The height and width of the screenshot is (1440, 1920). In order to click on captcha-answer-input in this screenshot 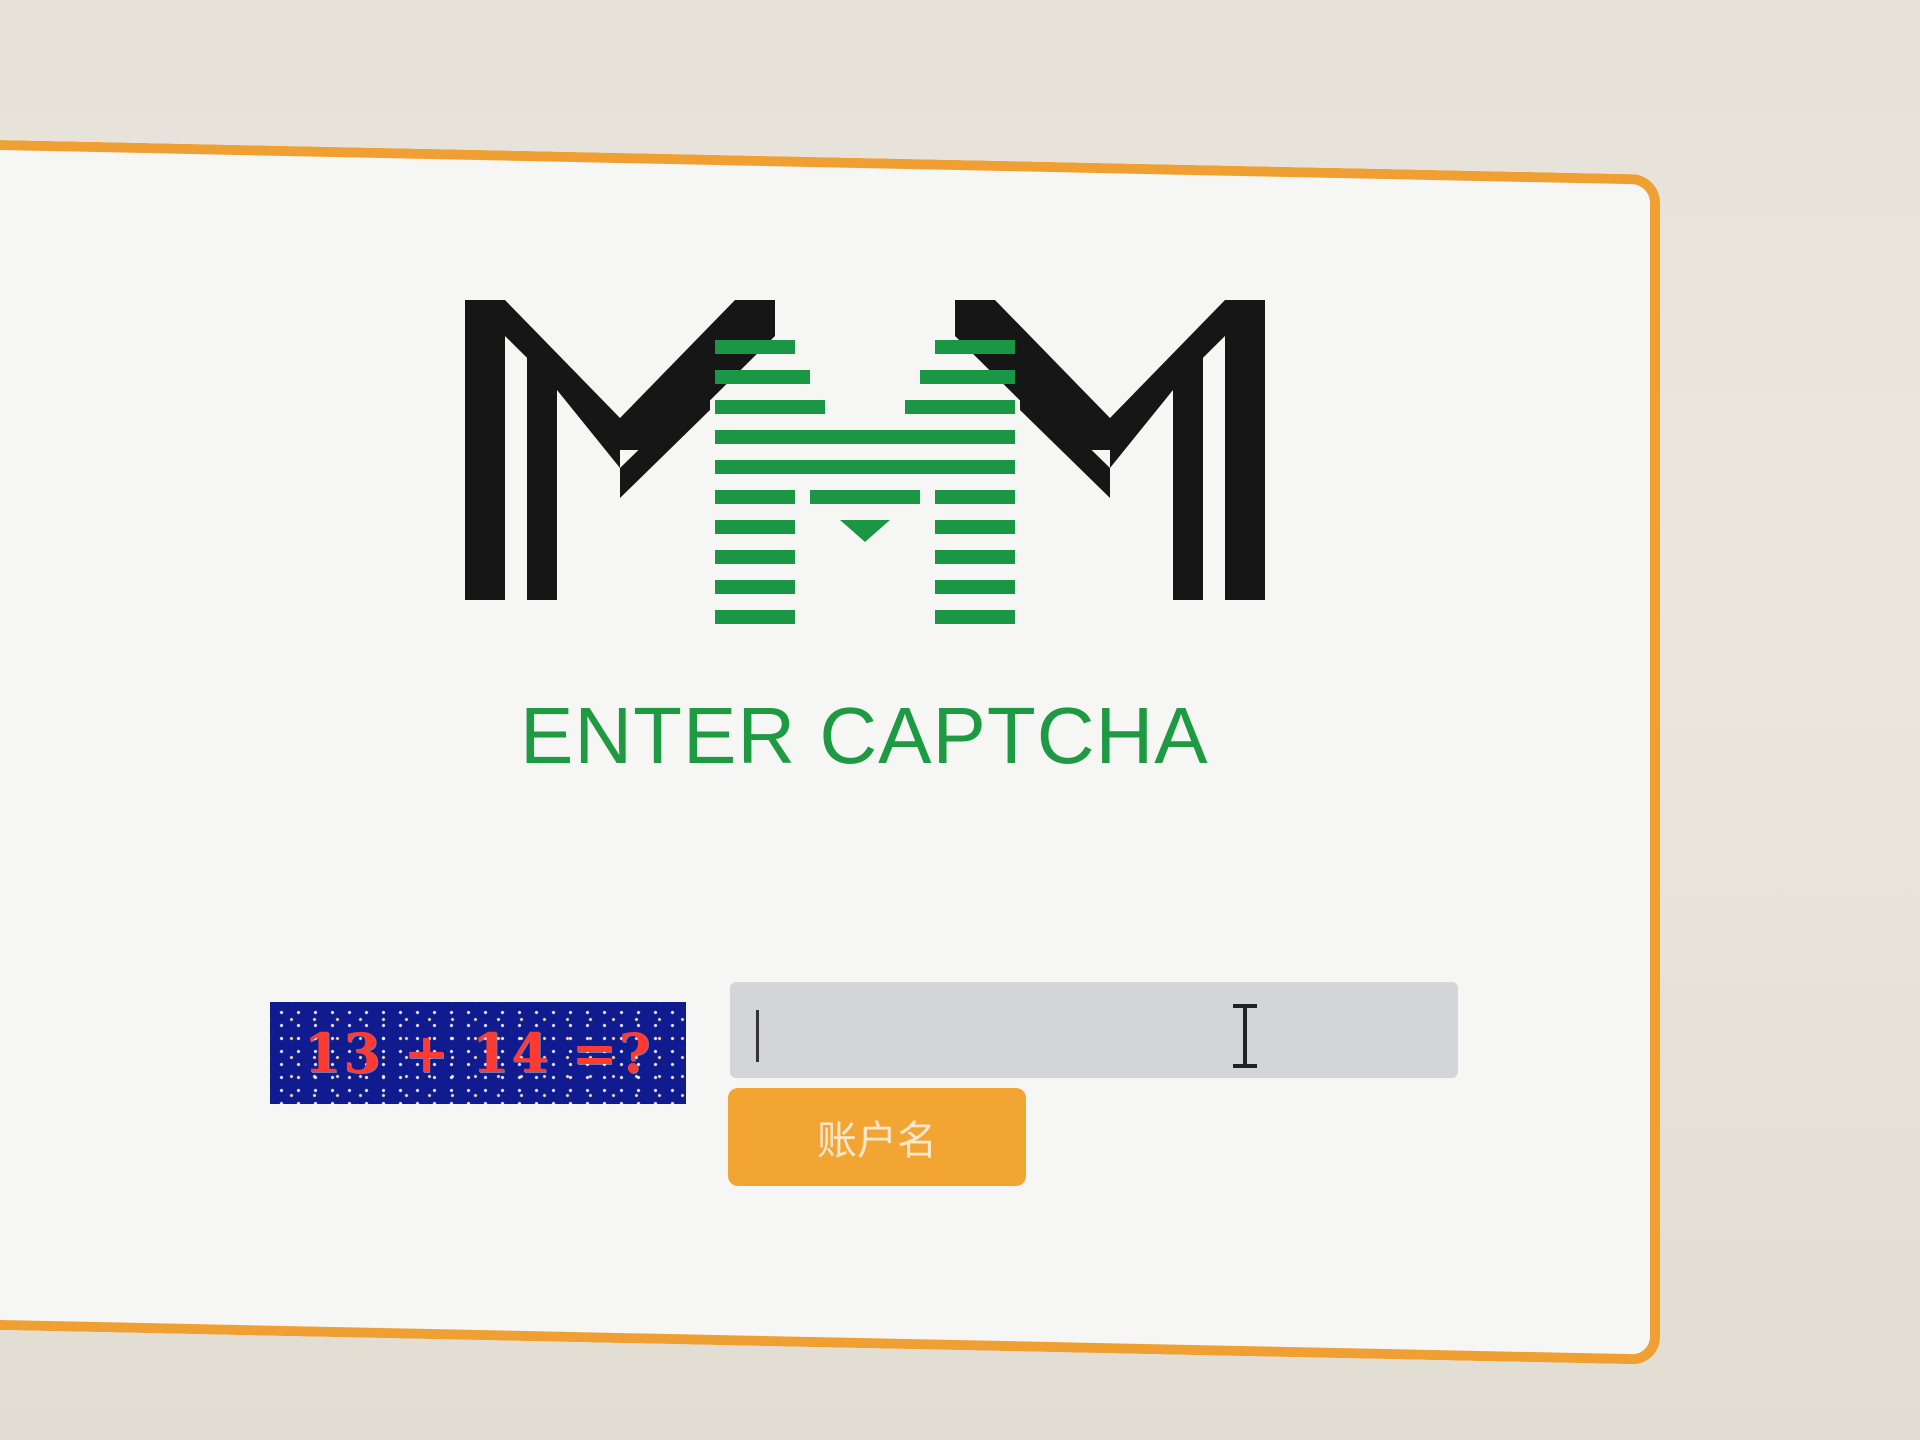, I will do `click(1094, 1030)`.